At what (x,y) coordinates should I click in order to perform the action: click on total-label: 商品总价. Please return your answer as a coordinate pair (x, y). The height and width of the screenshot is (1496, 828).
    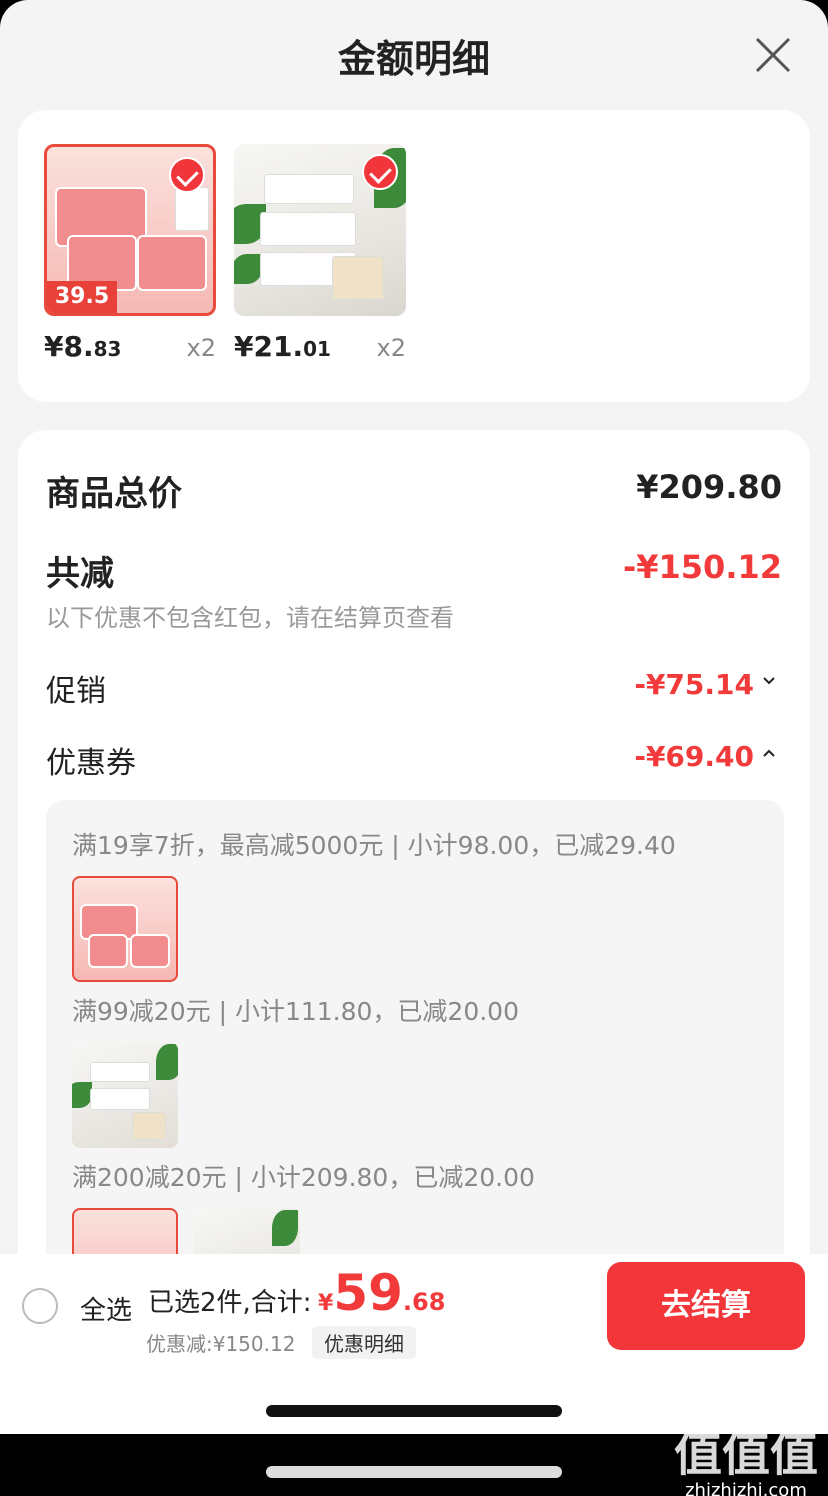
    Looking at the image, I should click on (114, 494).